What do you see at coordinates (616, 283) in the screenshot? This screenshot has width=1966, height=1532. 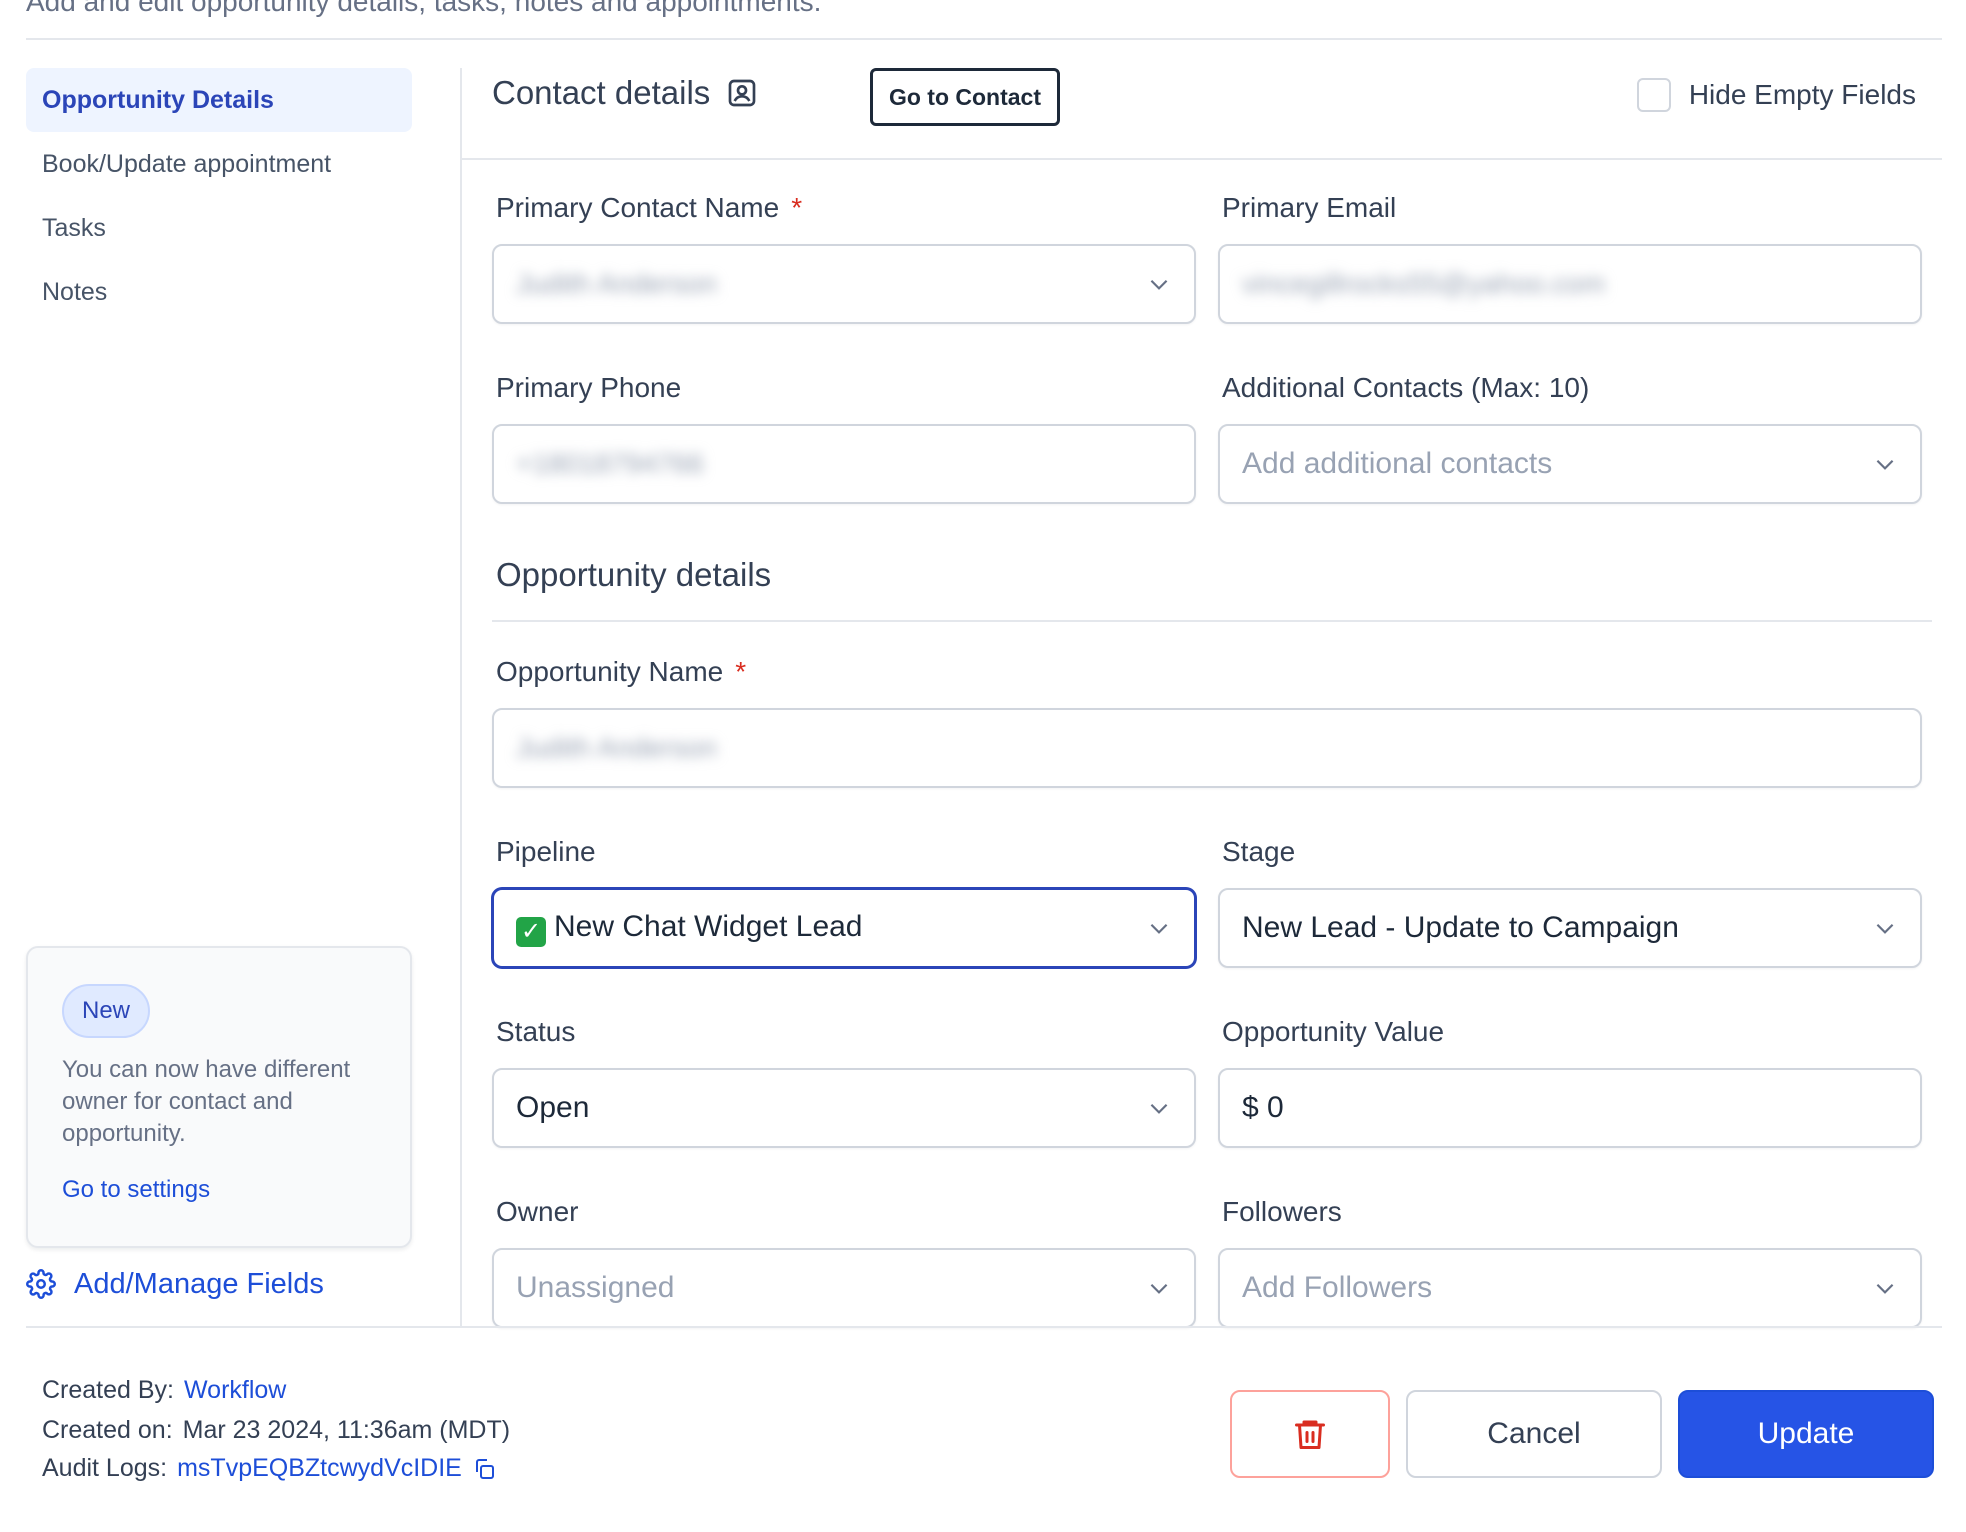 I see `primary-contact-name-value: Judith Anderson` at bounding box center [616, 283].